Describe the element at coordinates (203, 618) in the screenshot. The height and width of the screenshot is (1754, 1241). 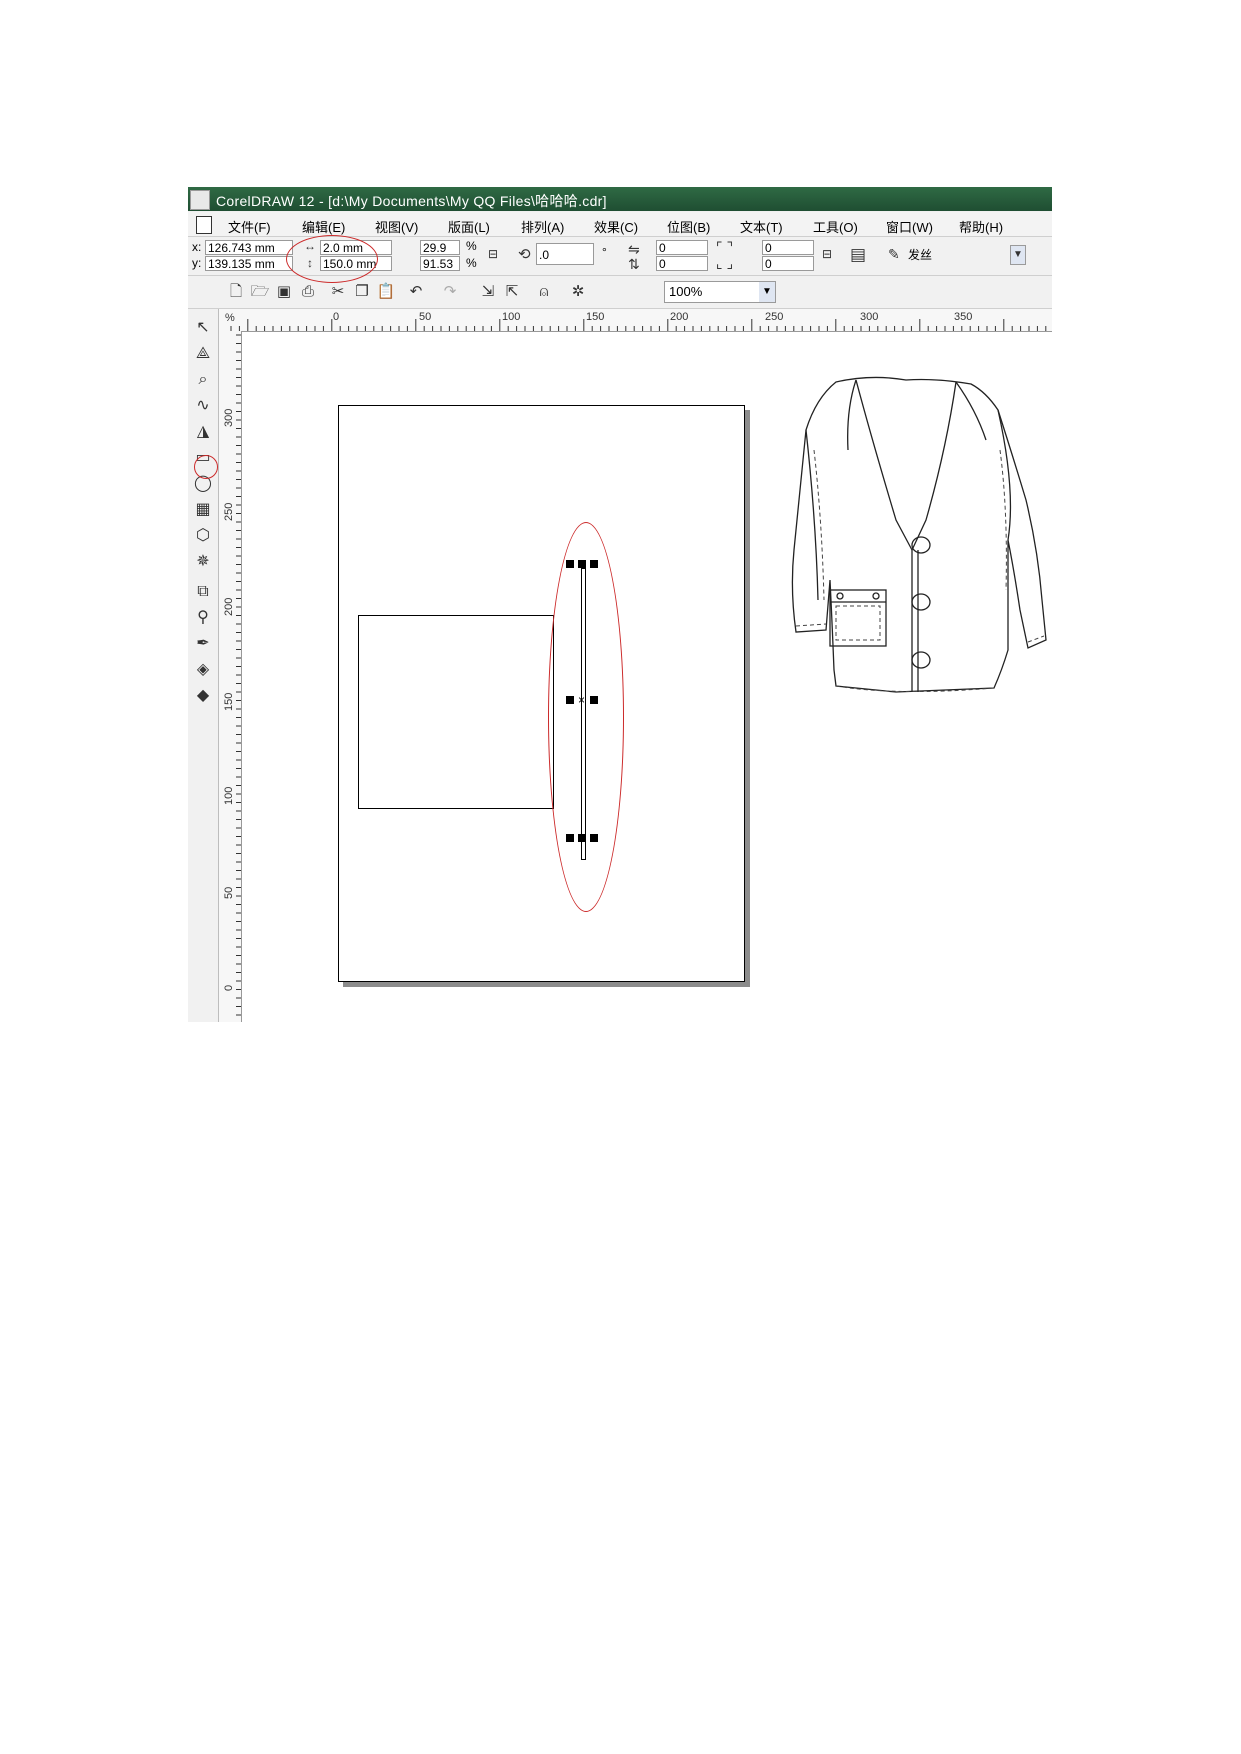
I see `eyedropper-tool-icon: ⚲` at that location.